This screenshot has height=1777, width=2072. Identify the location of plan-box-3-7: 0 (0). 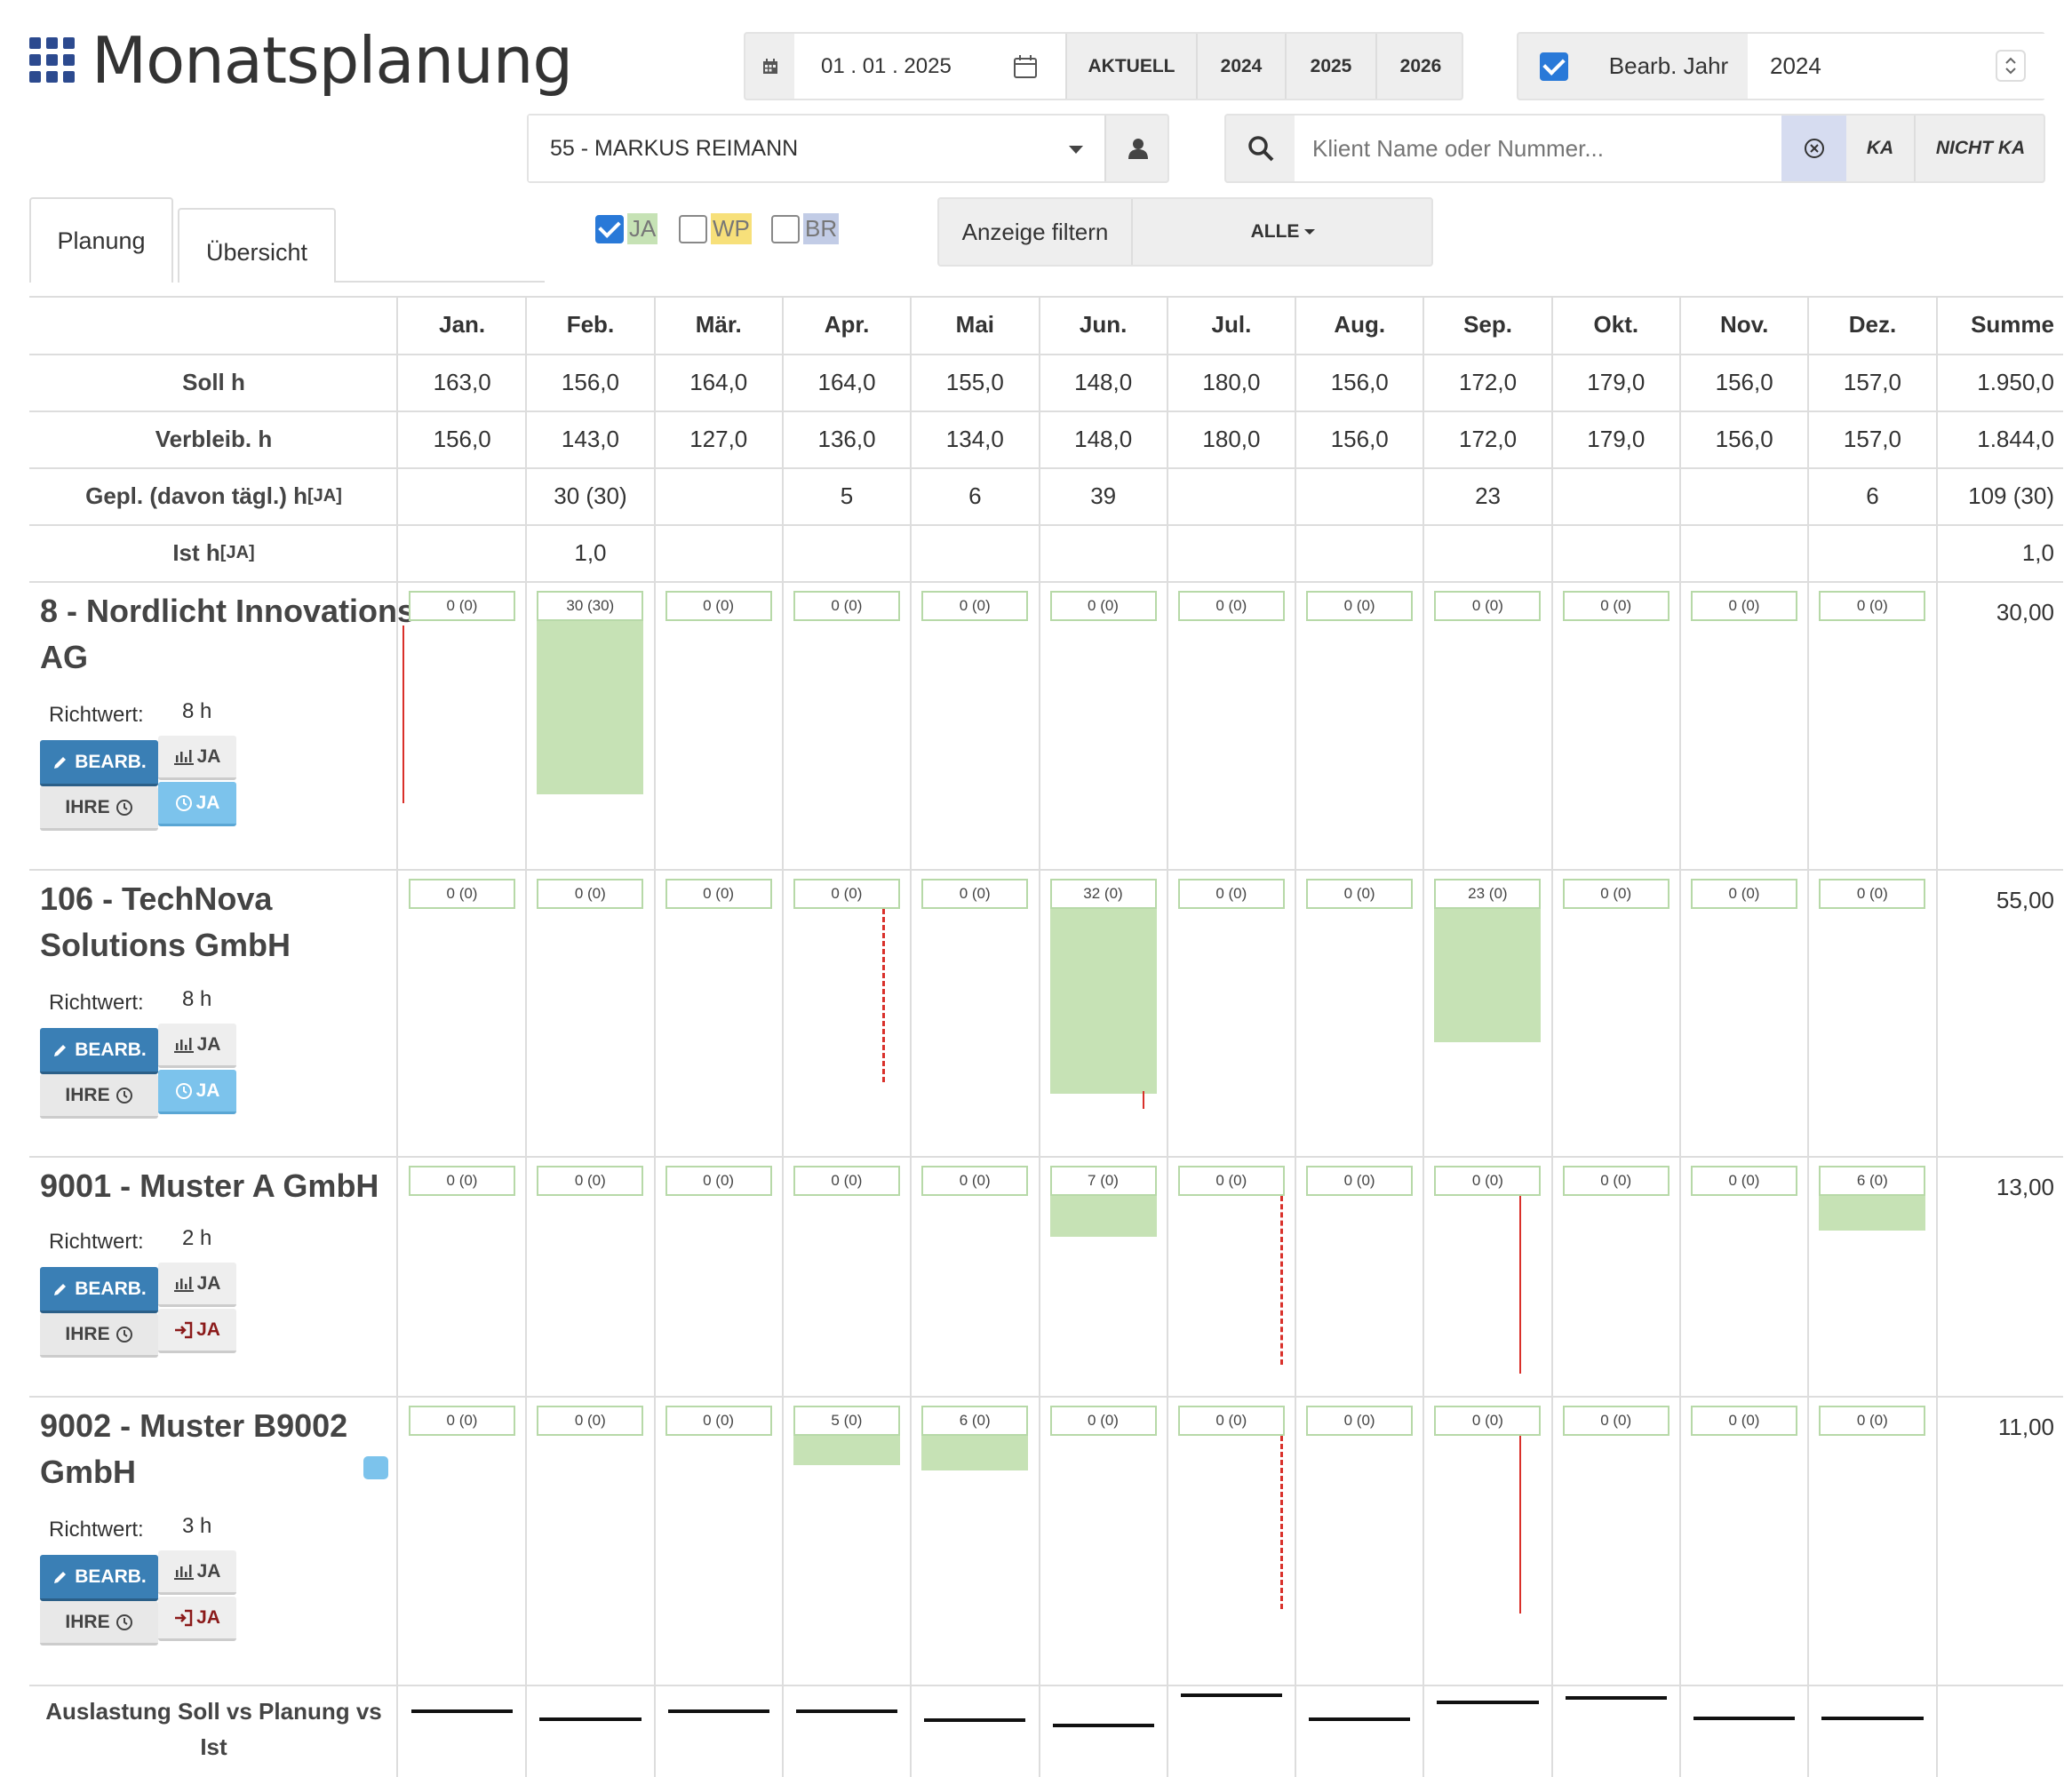
(1360, 1421).